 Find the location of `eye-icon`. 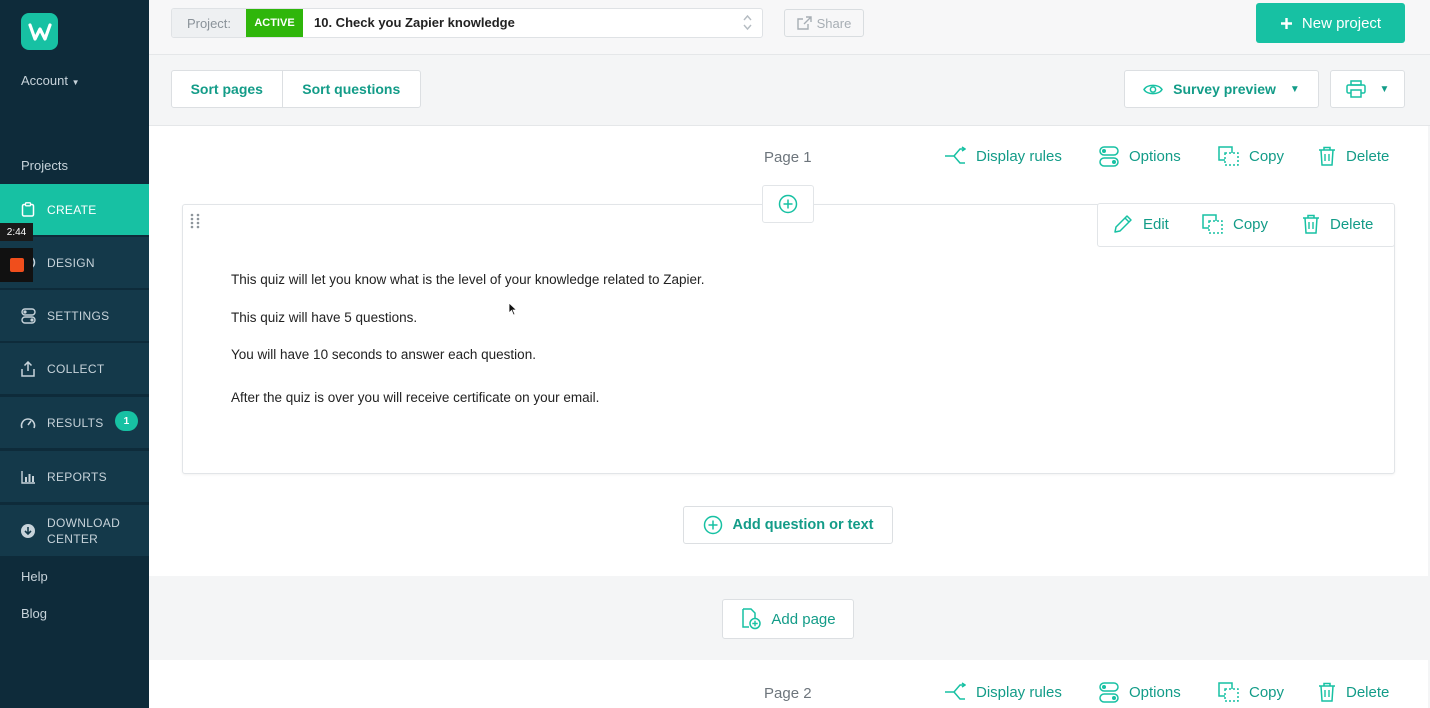

eye-icon is located at coordinates (1153, 89).